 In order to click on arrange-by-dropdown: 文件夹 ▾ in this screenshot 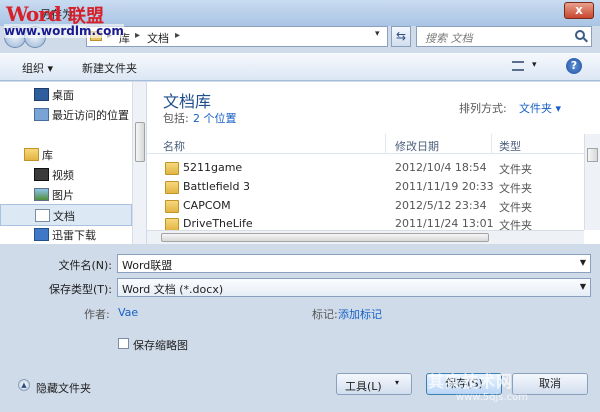, I will do `click(540, 108)`.